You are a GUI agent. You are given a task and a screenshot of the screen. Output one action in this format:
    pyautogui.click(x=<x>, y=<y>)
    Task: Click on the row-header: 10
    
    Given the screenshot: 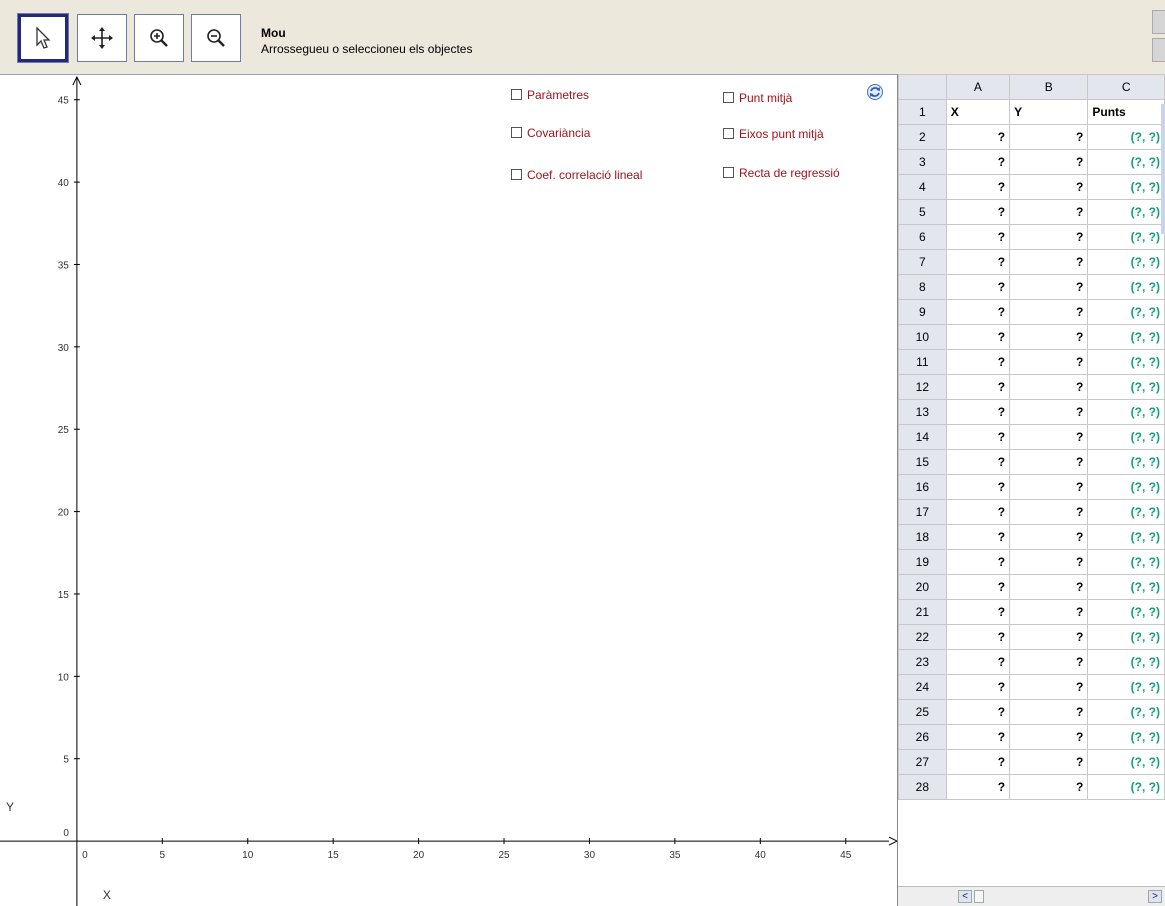 What is the action you would take?
    pyautogui.click(x=922, y=337)
    